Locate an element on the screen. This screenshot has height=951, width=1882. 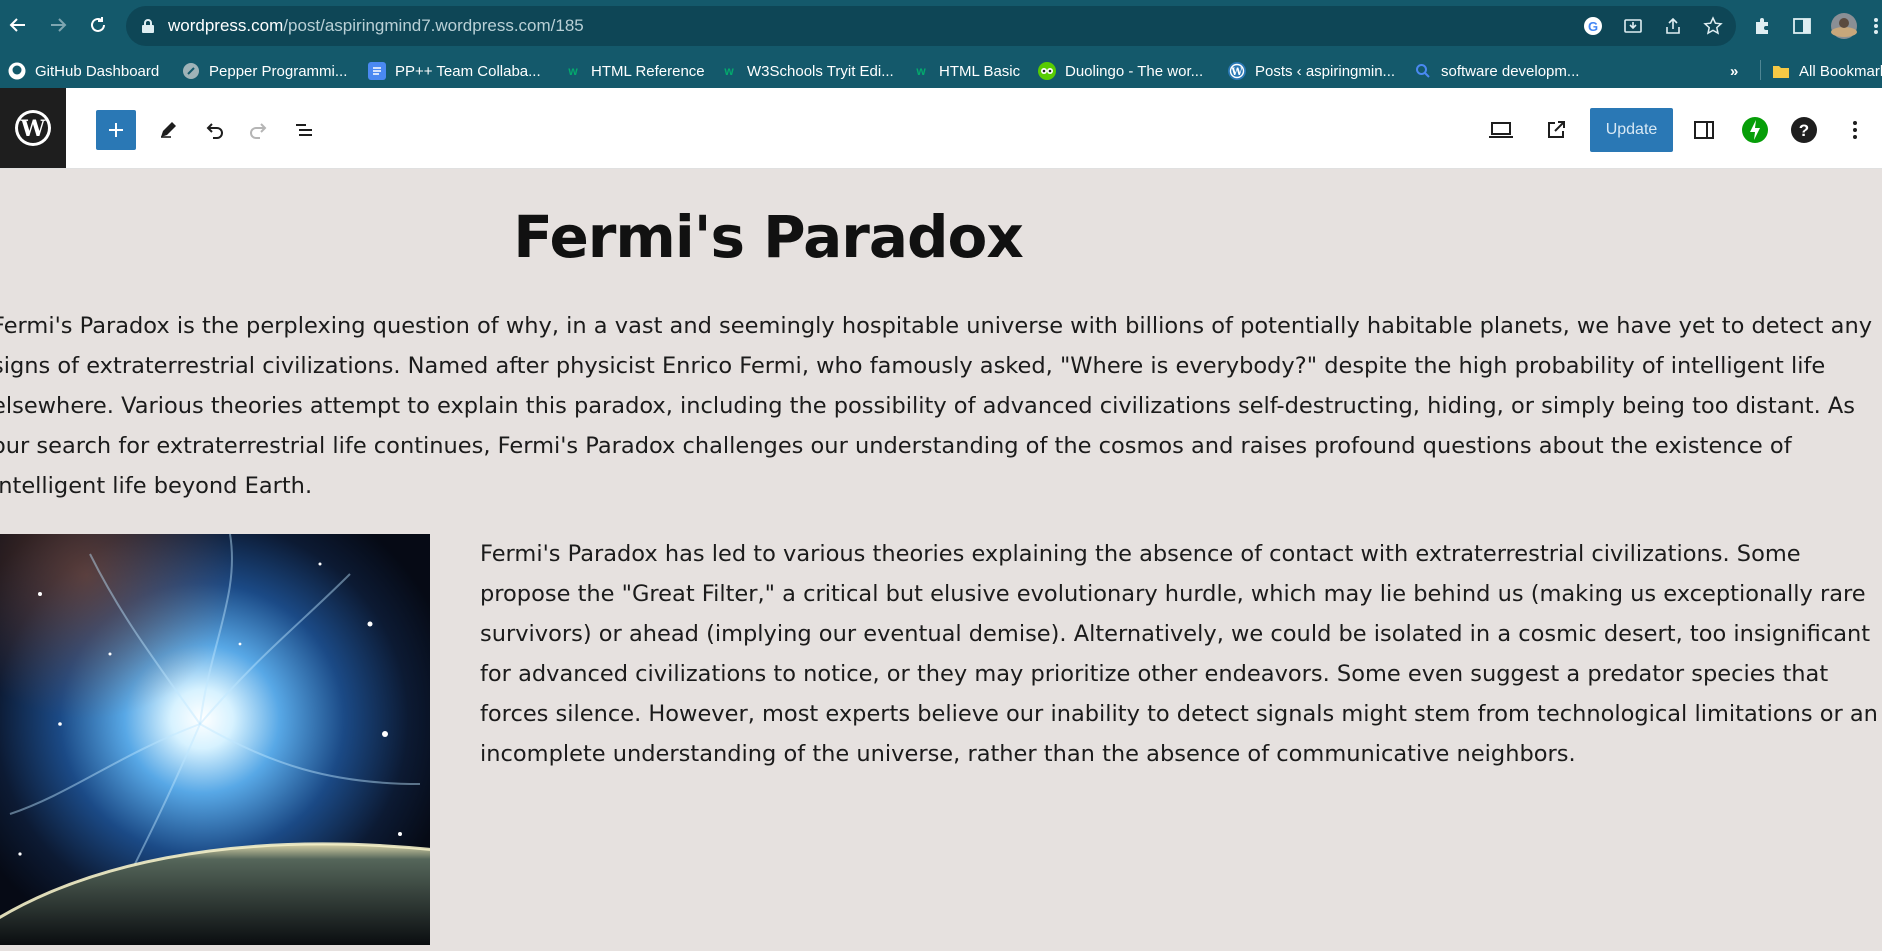
more-vertical-icon is located at coordinates (1855, 130).